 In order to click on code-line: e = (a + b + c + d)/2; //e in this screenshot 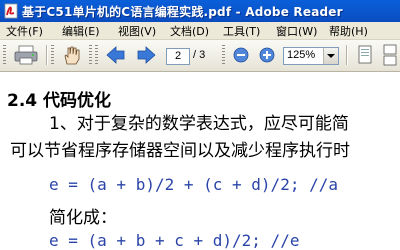, I will do `click(174, 240)`.